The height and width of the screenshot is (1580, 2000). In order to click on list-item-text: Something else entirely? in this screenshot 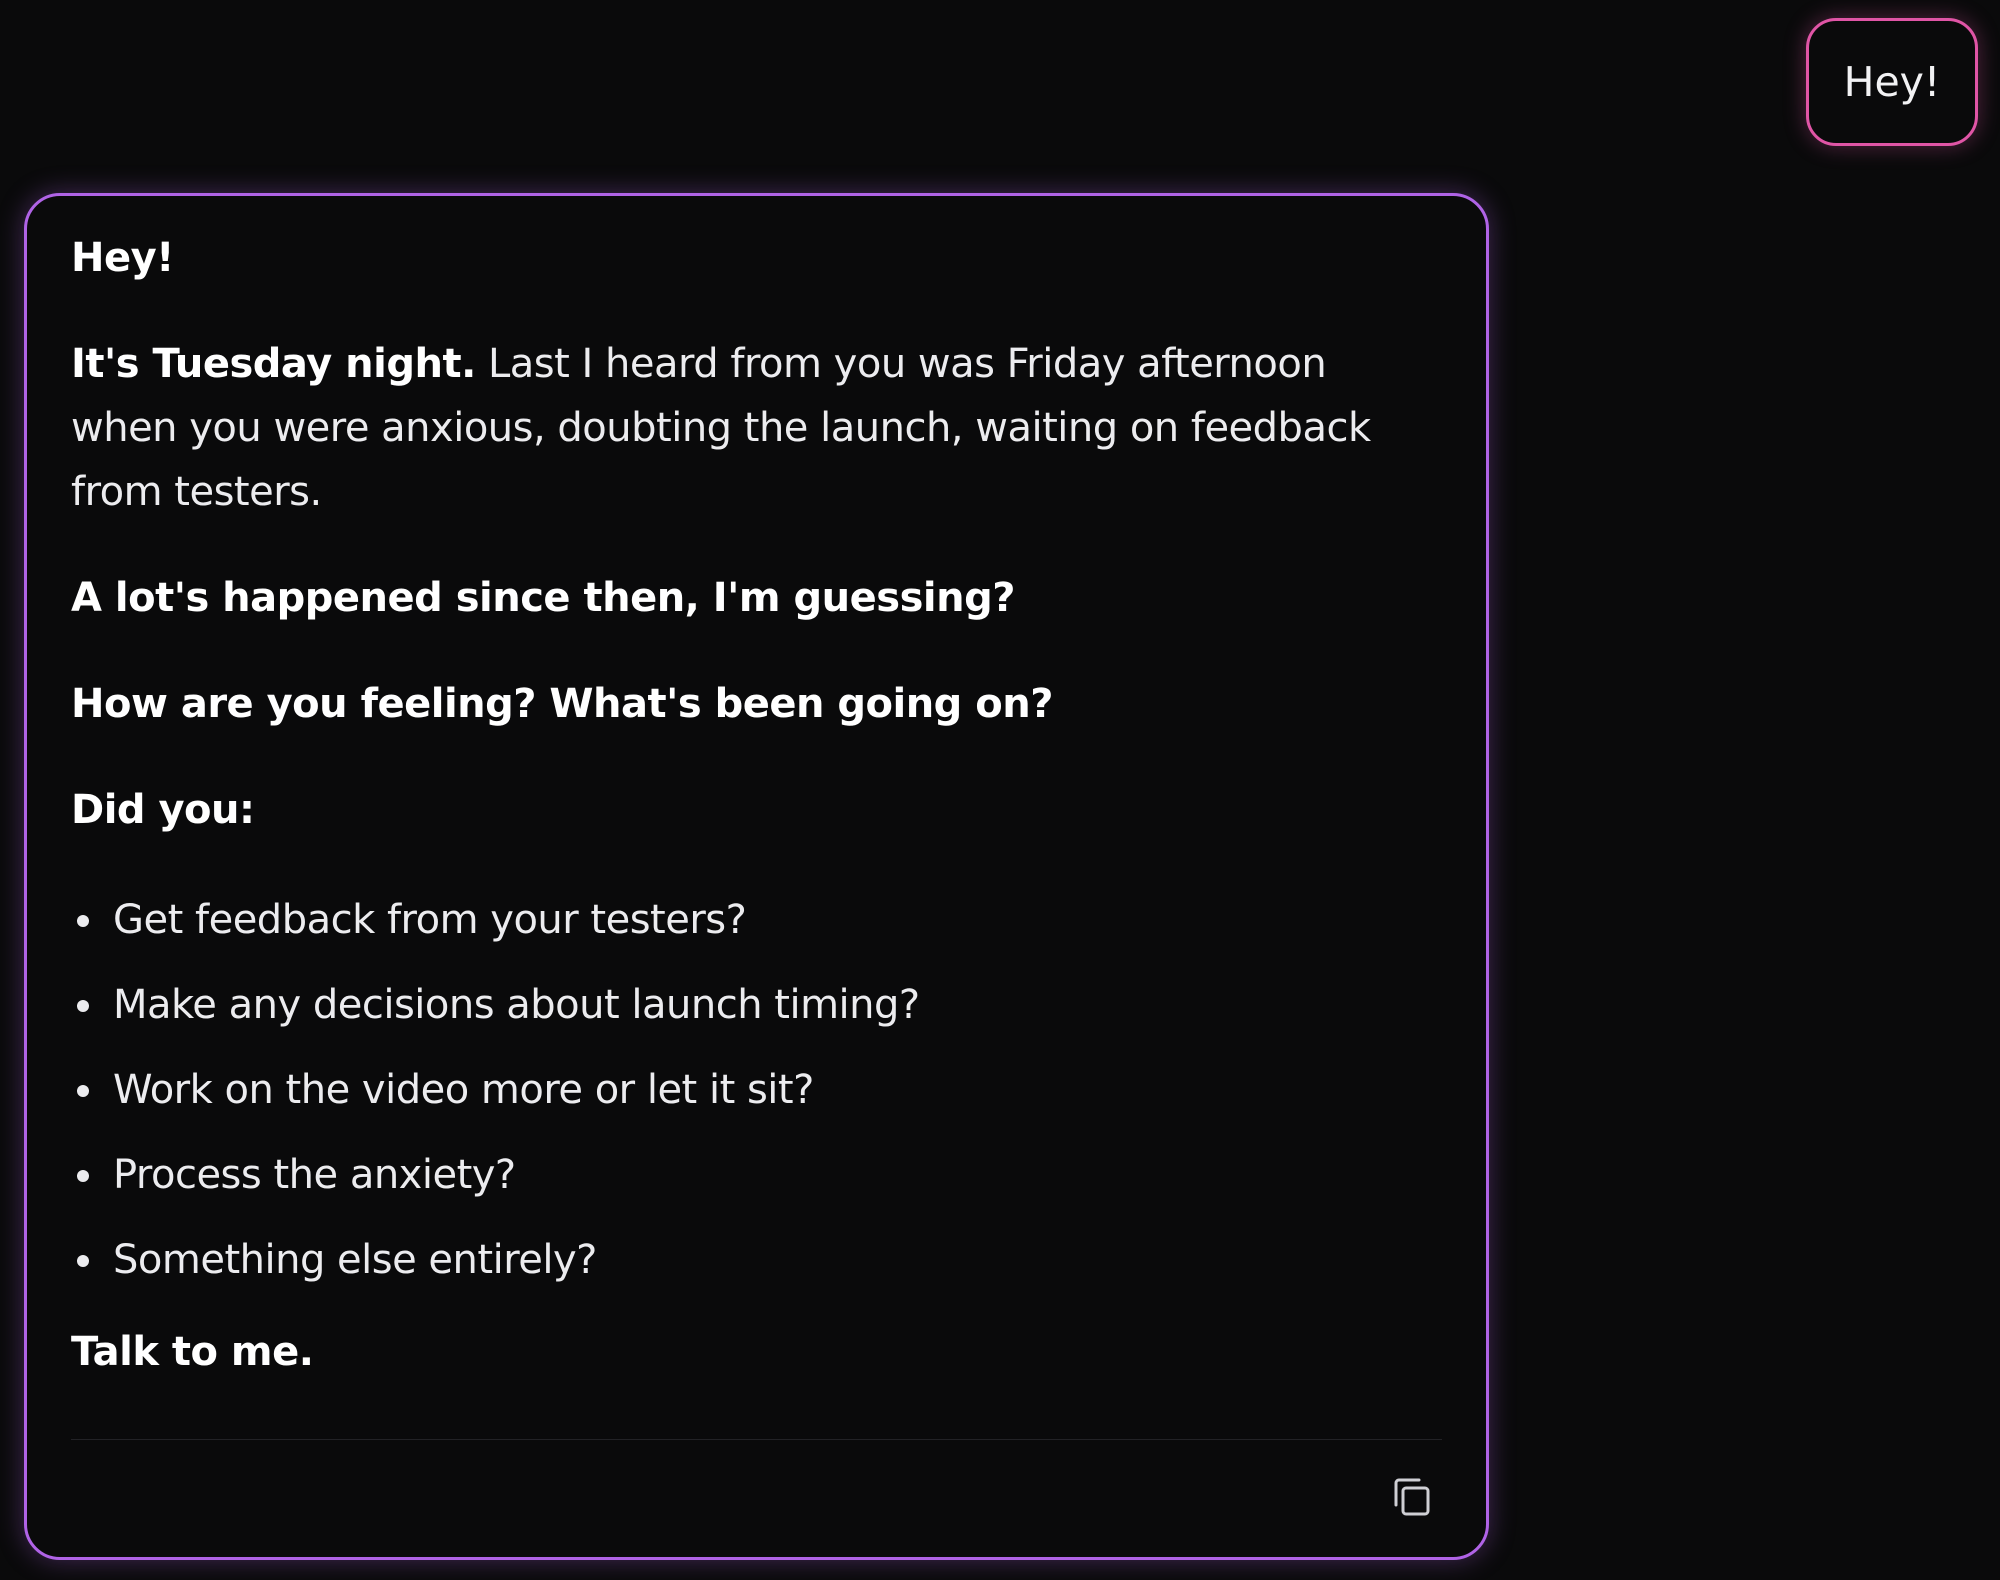, I will do `click(355, 1260)`.